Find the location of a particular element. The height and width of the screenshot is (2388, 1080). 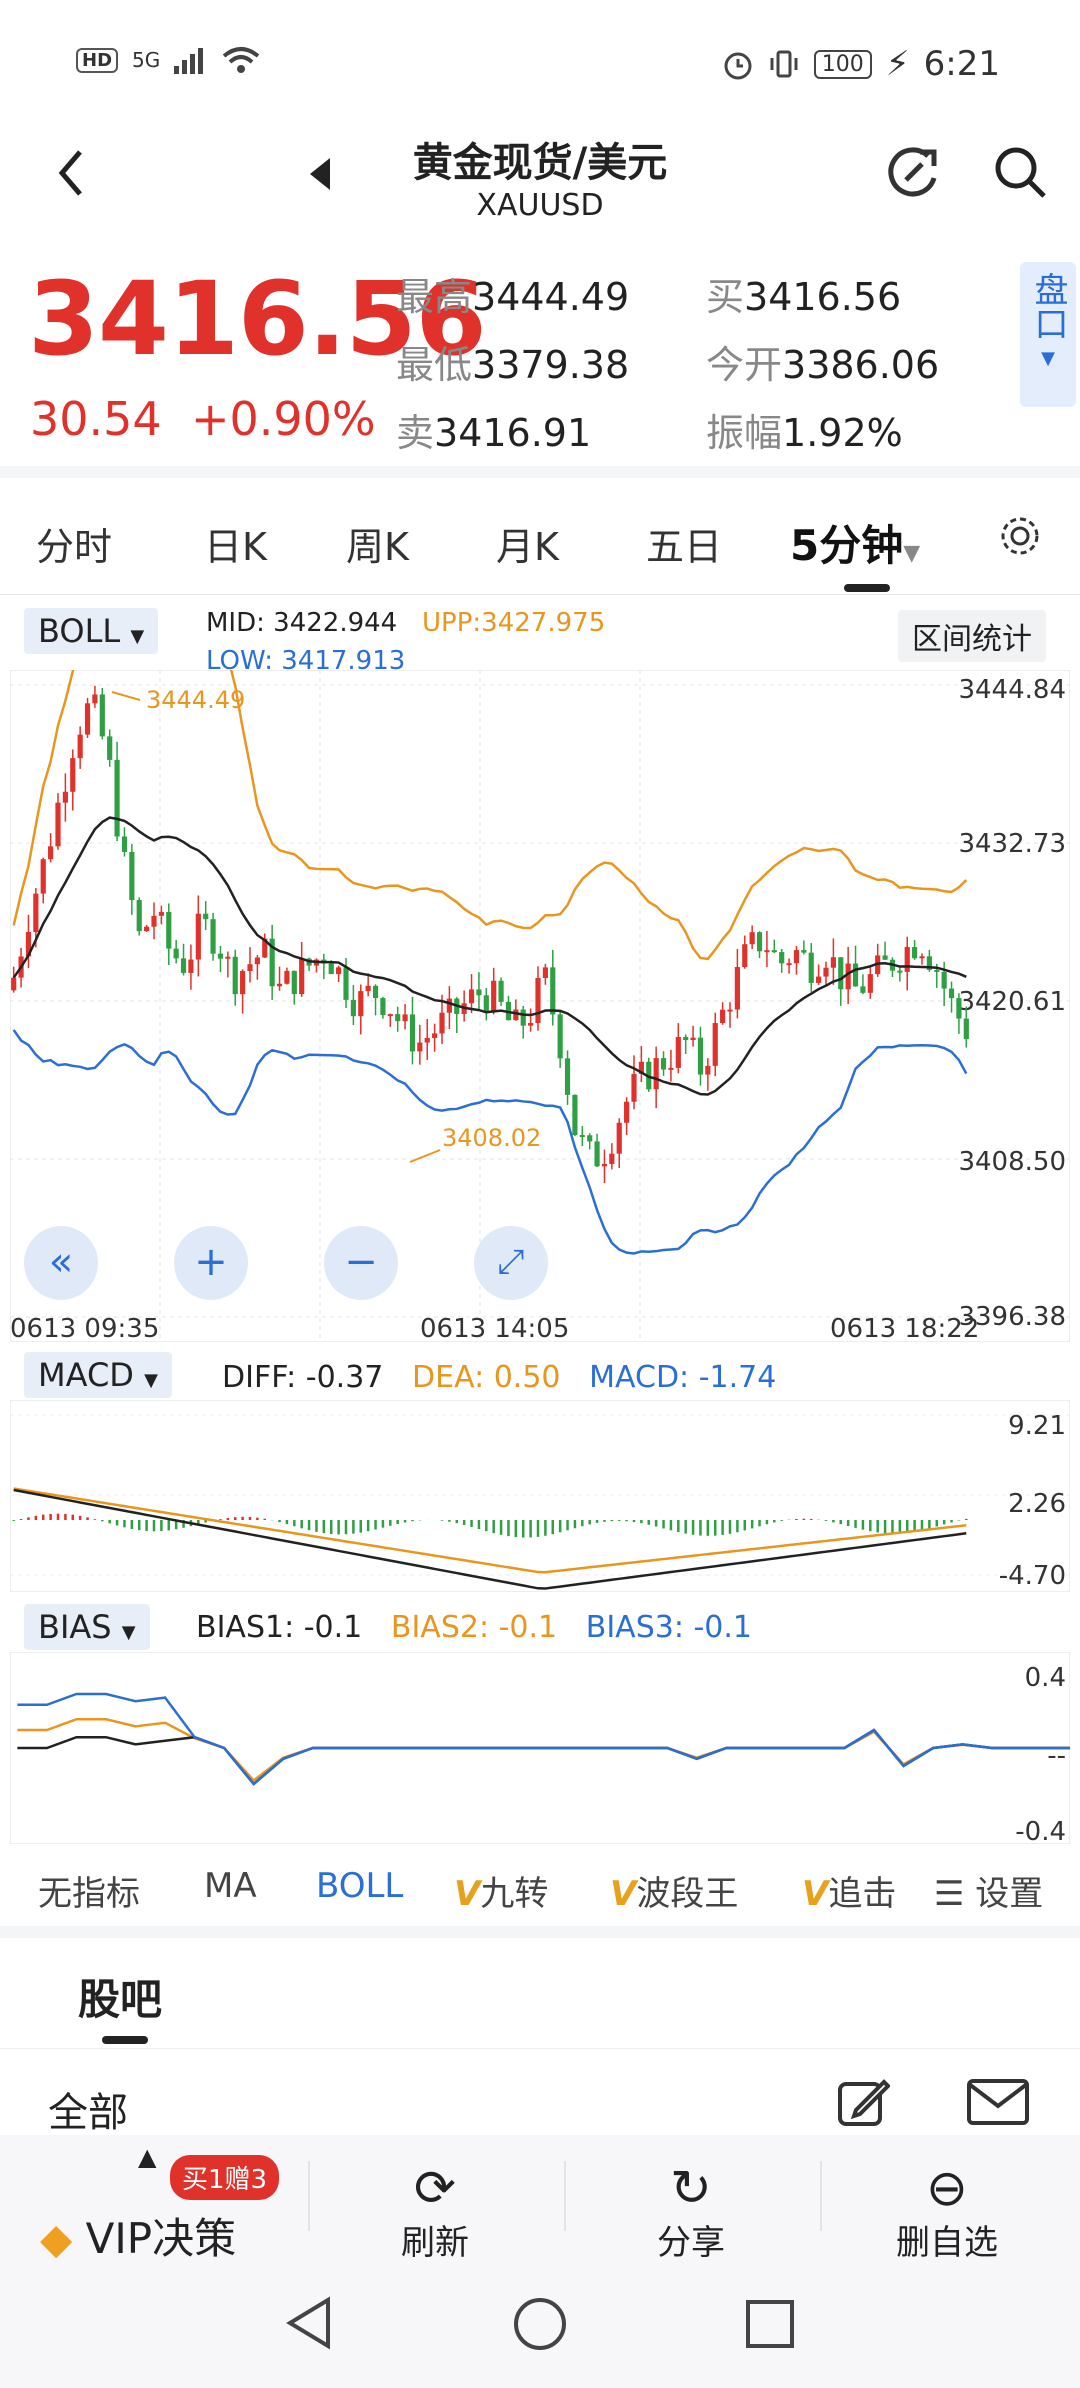

indicator-jiuzhuan: V九转 is located at coordinates (501, 1890).